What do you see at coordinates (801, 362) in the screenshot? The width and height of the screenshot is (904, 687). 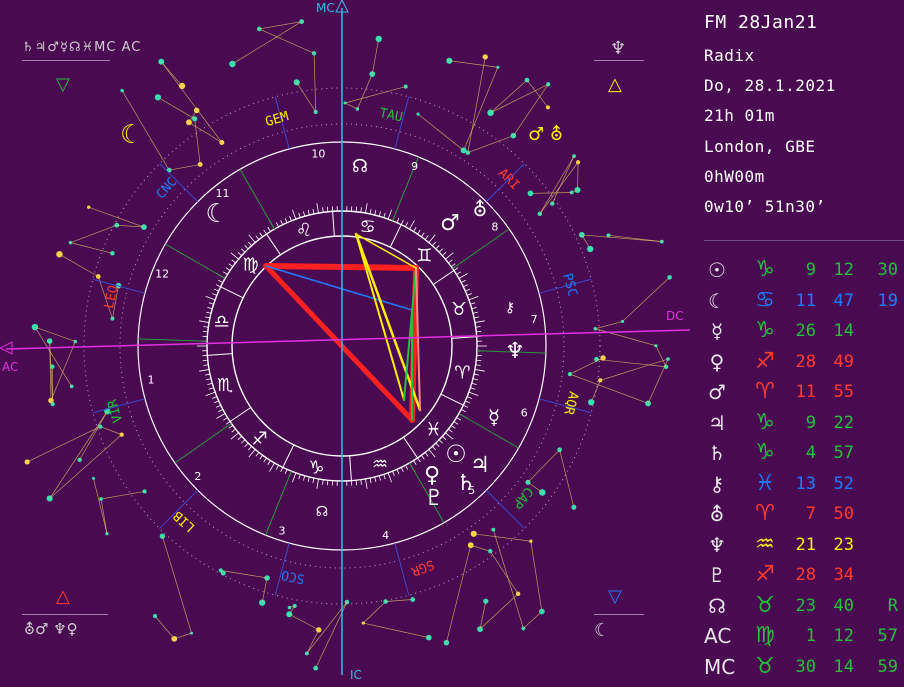 I see `position-degrees: 28` at bounding box center [801, 362].